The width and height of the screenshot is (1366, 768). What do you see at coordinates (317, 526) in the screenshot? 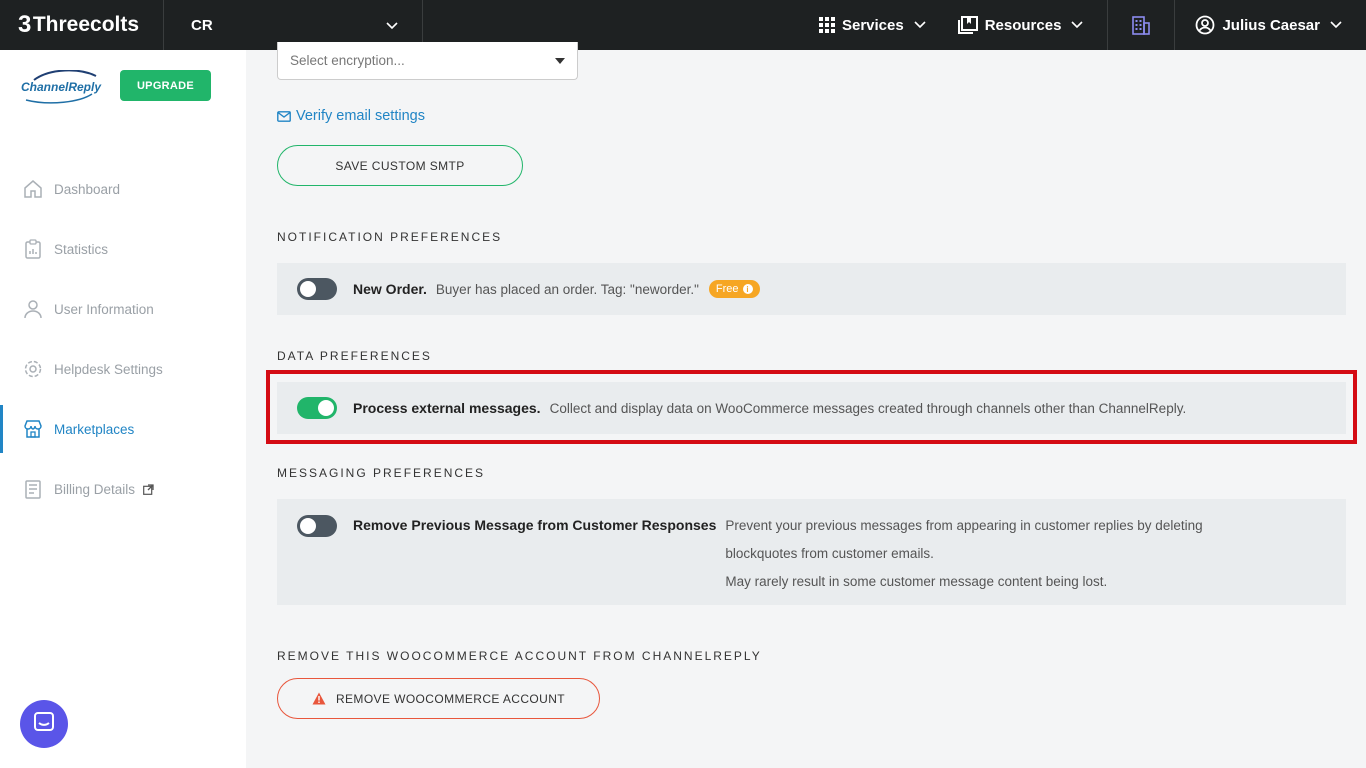
I see `remove-previous-toggle` at bounding box center [317, 526].